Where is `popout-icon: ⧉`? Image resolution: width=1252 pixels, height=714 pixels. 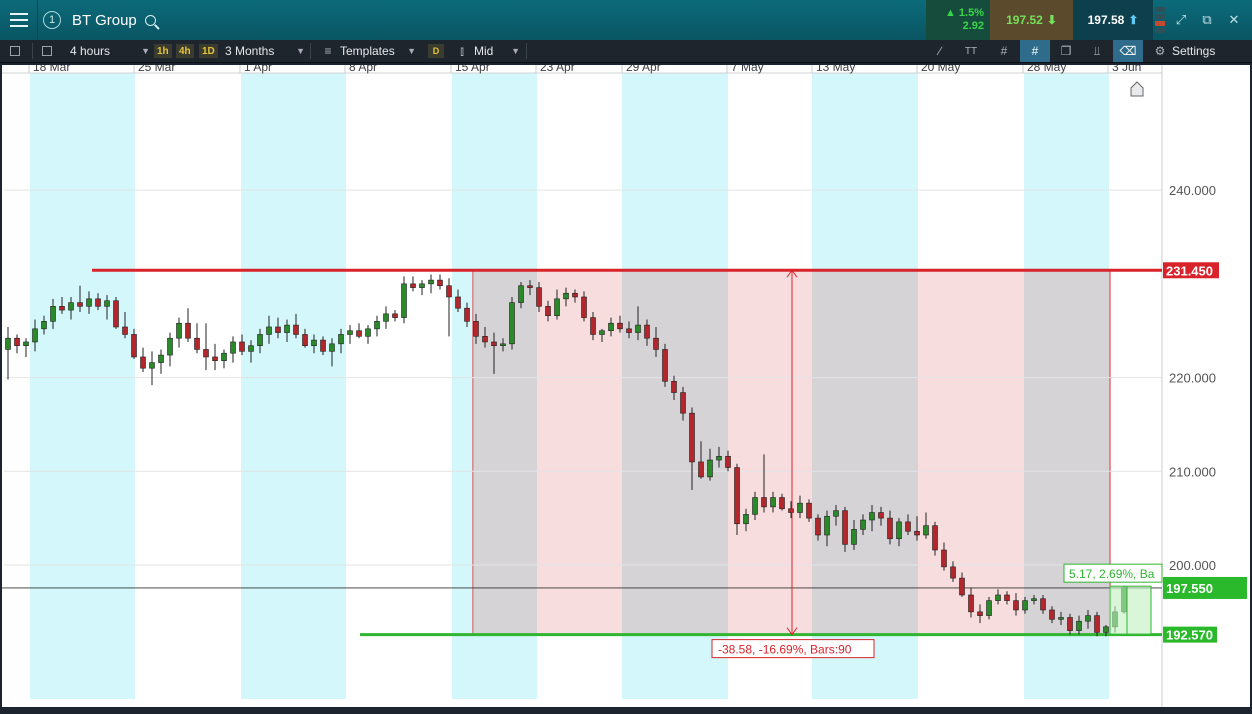
popout-icon: ⧉ is located at coordinates (1207, 20).